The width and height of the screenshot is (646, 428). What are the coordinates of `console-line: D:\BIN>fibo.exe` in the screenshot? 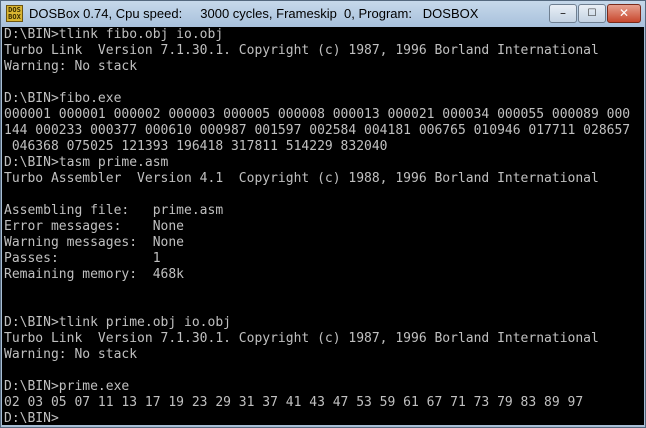 It's located at (63, 98).